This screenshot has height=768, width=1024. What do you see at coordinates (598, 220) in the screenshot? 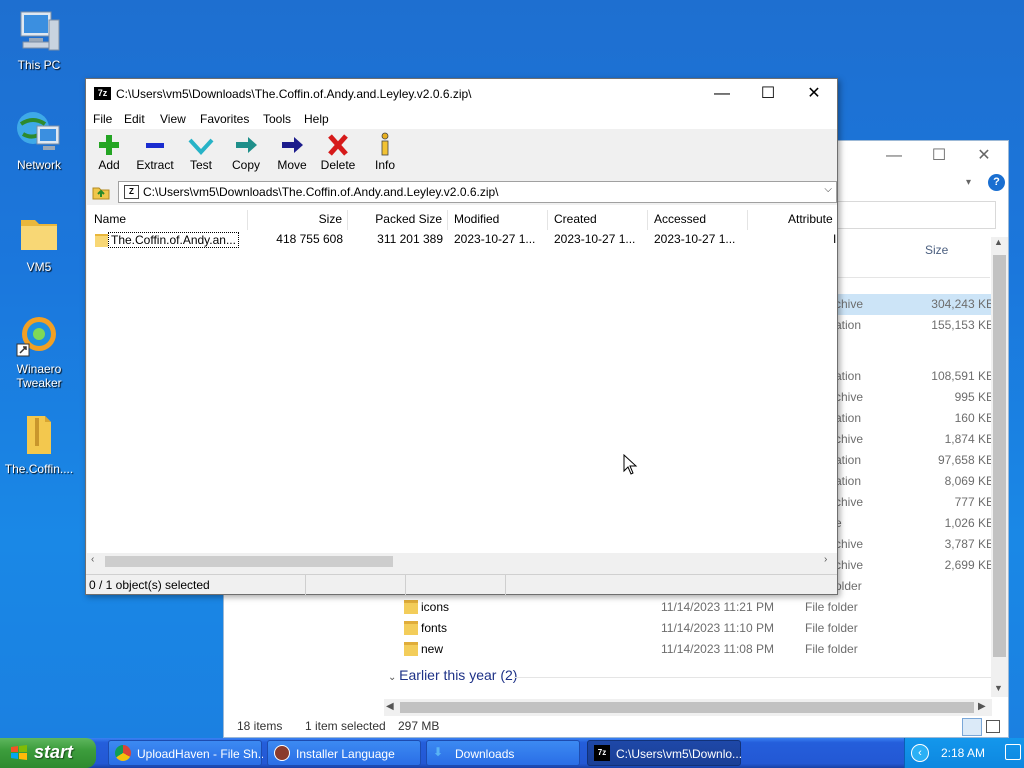
I see `column-header-created: Created` at bounding box center [598, 220].